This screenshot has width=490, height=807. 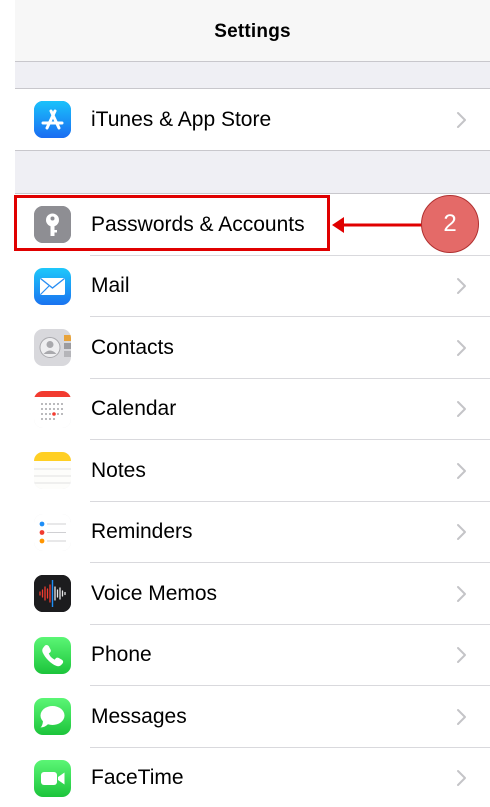 What do you see at coordinates (252, 471) in the screenshot?
I see `settings-row-notes: Notes` at bounding box center [252, 471].